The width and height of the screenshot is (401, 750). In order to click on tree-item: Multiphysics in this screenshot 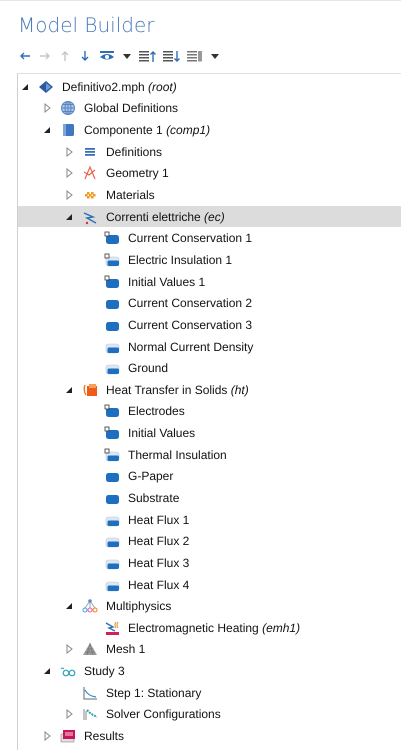, I will do `click(209, 606)`.